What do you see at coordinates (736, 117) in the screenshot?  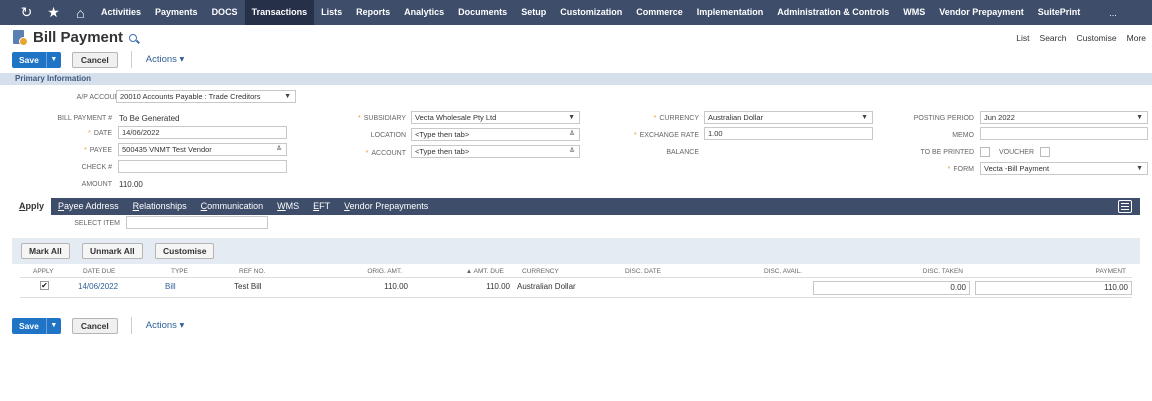 I see `currency-value: Australian Dollar` at bounding box center [736, 117].